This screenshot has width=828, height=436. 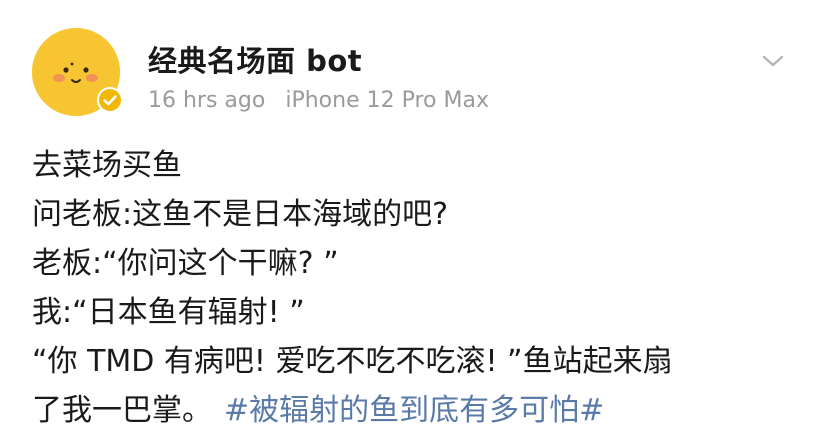 What do you see at coordinates (110, 100) in the screenshot?
I see `verified-badge-icon` at bounding box center [110, 100].